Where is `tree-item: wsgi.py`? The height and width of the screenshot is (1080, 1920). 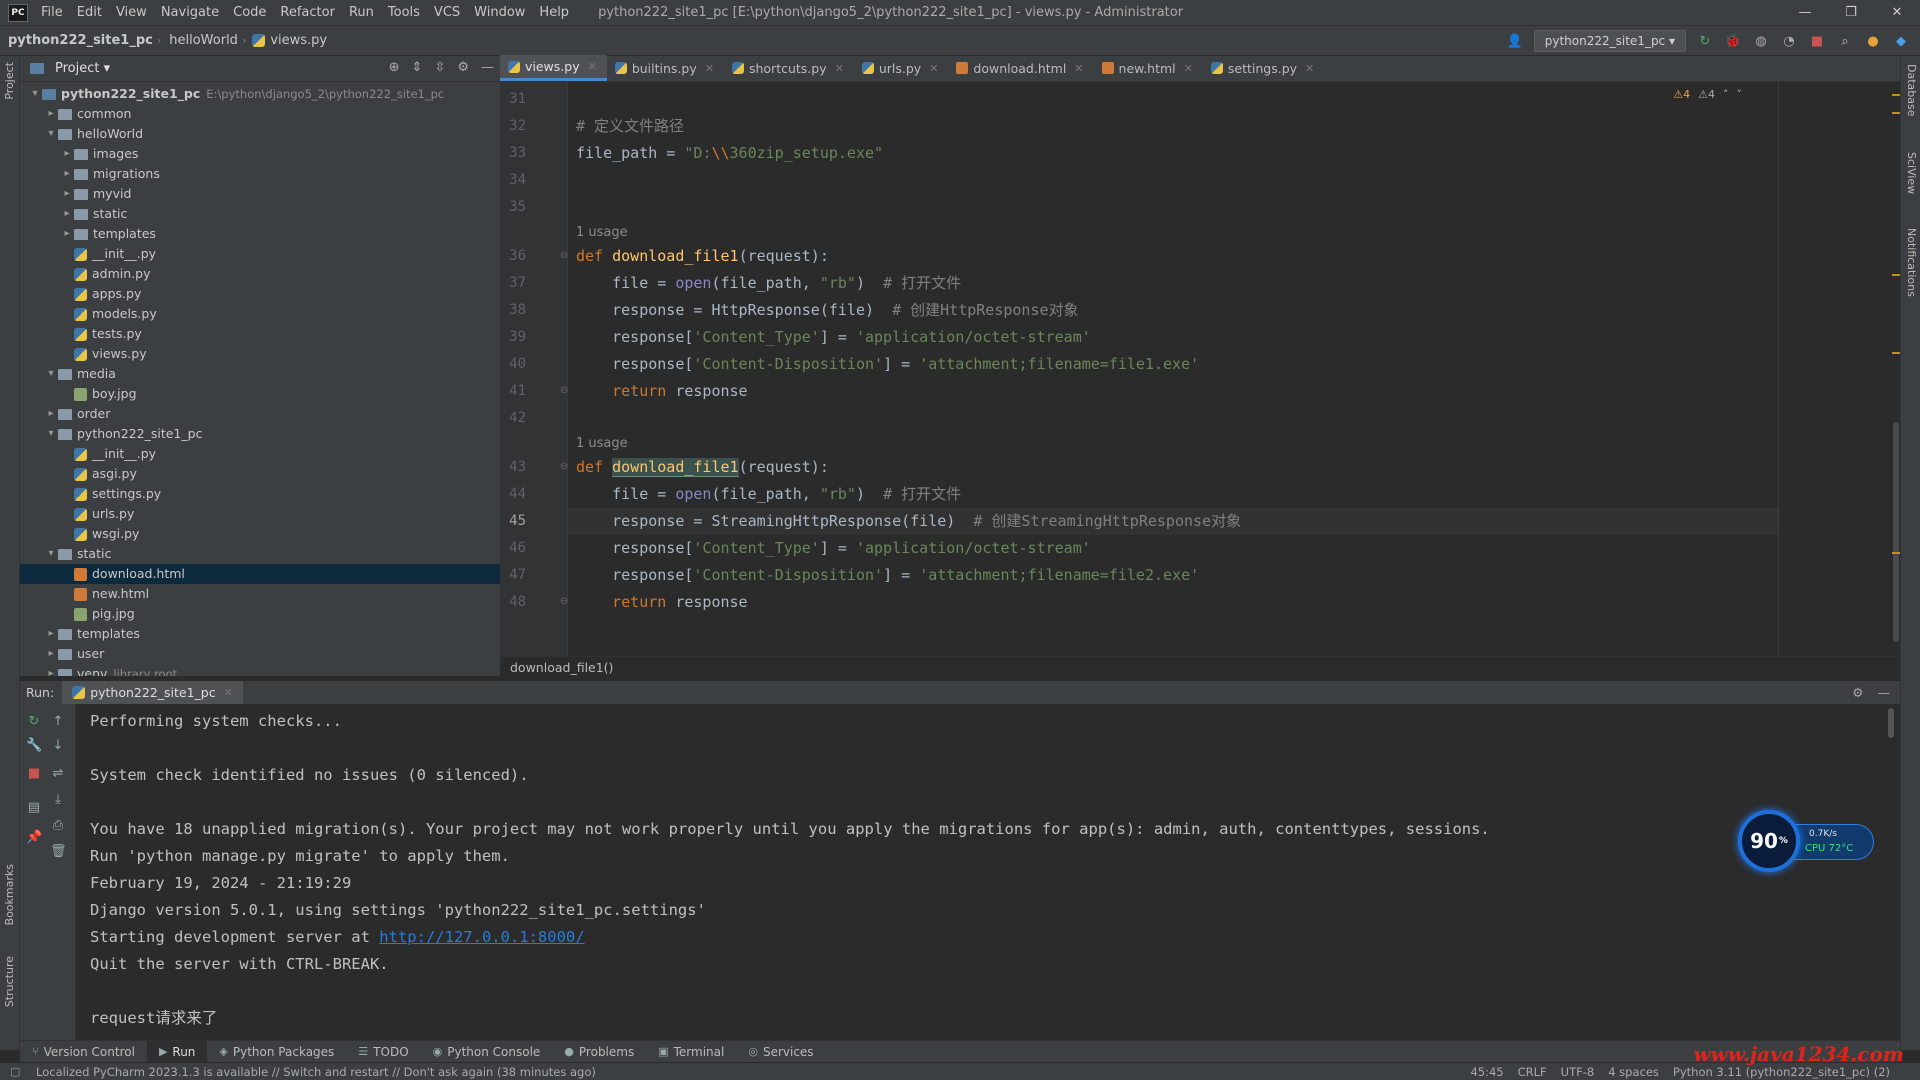 tree-item: wsgi.py is located at coordinates (260, 534).